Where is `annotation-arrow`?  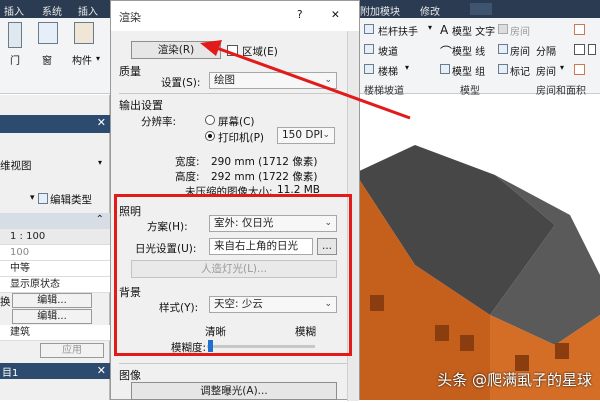
annotation-arrow is located at coordinates (305, 80).